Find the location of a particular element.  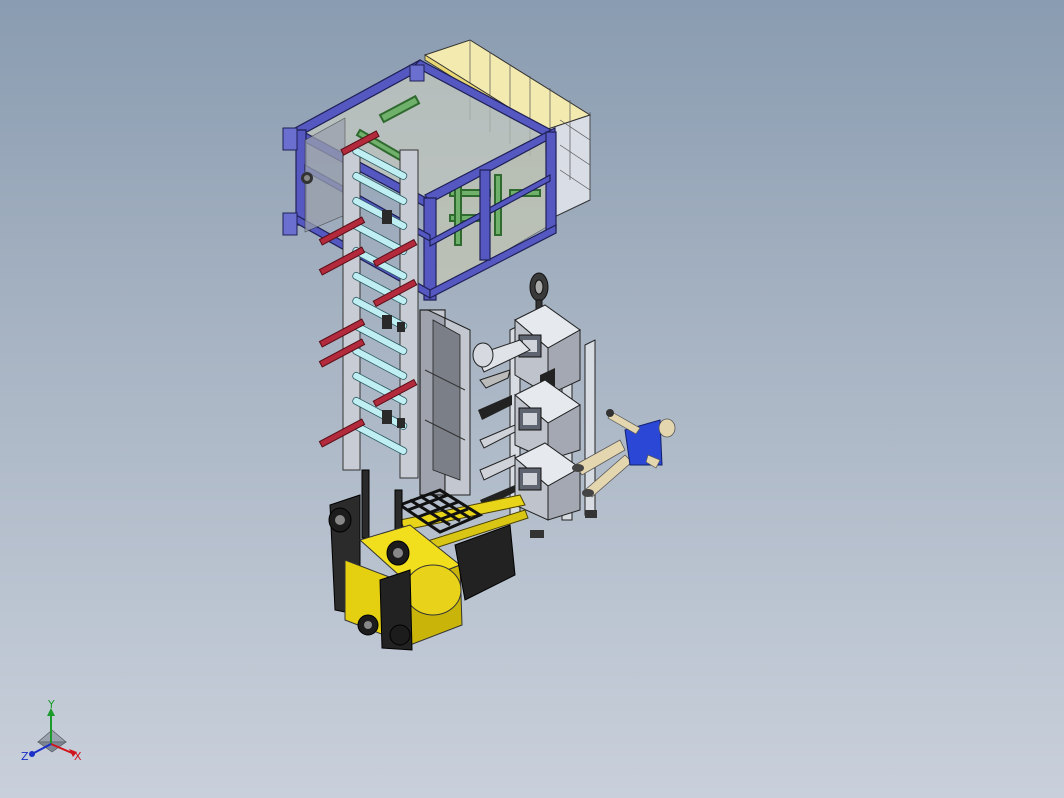

axis-triad: Y X Z is located at coordinates (53, 735).